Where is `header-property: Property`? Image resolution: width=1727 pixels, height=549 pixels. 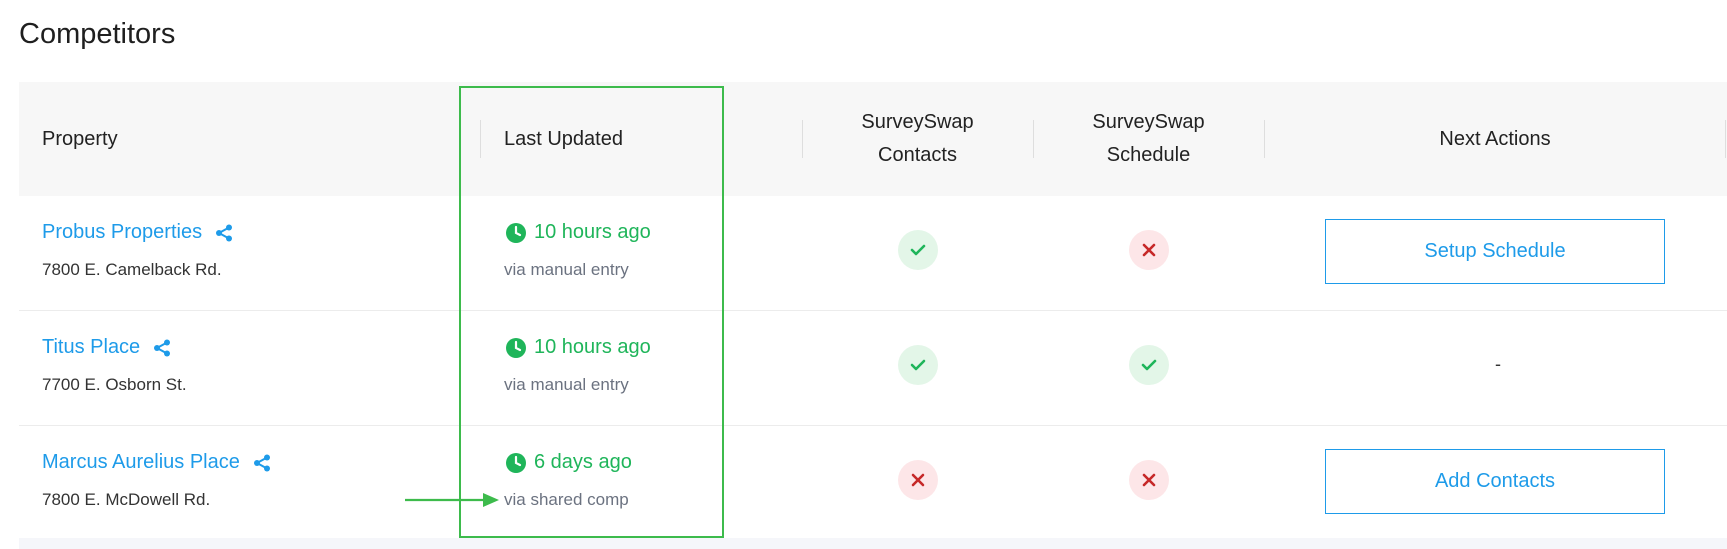
header-property: Property is located at coordinates (80, 138).